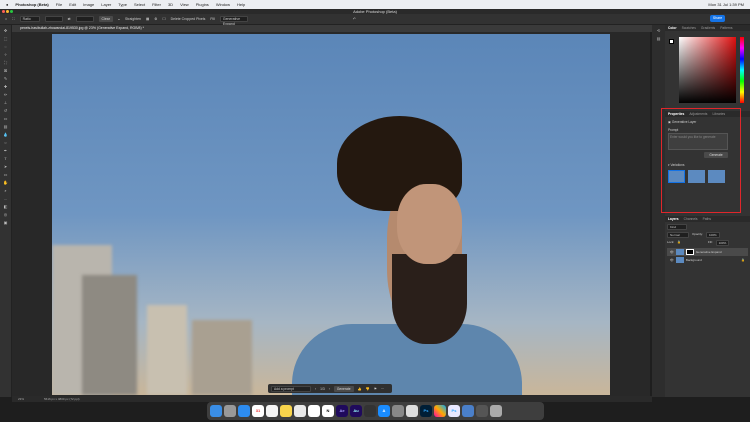 The width and height of the screenshot is (750, 422). What do you see at coordinates (106, 4) in the screenshot?
I see `menu-layer: Layer` at bounding box center [106, 4].